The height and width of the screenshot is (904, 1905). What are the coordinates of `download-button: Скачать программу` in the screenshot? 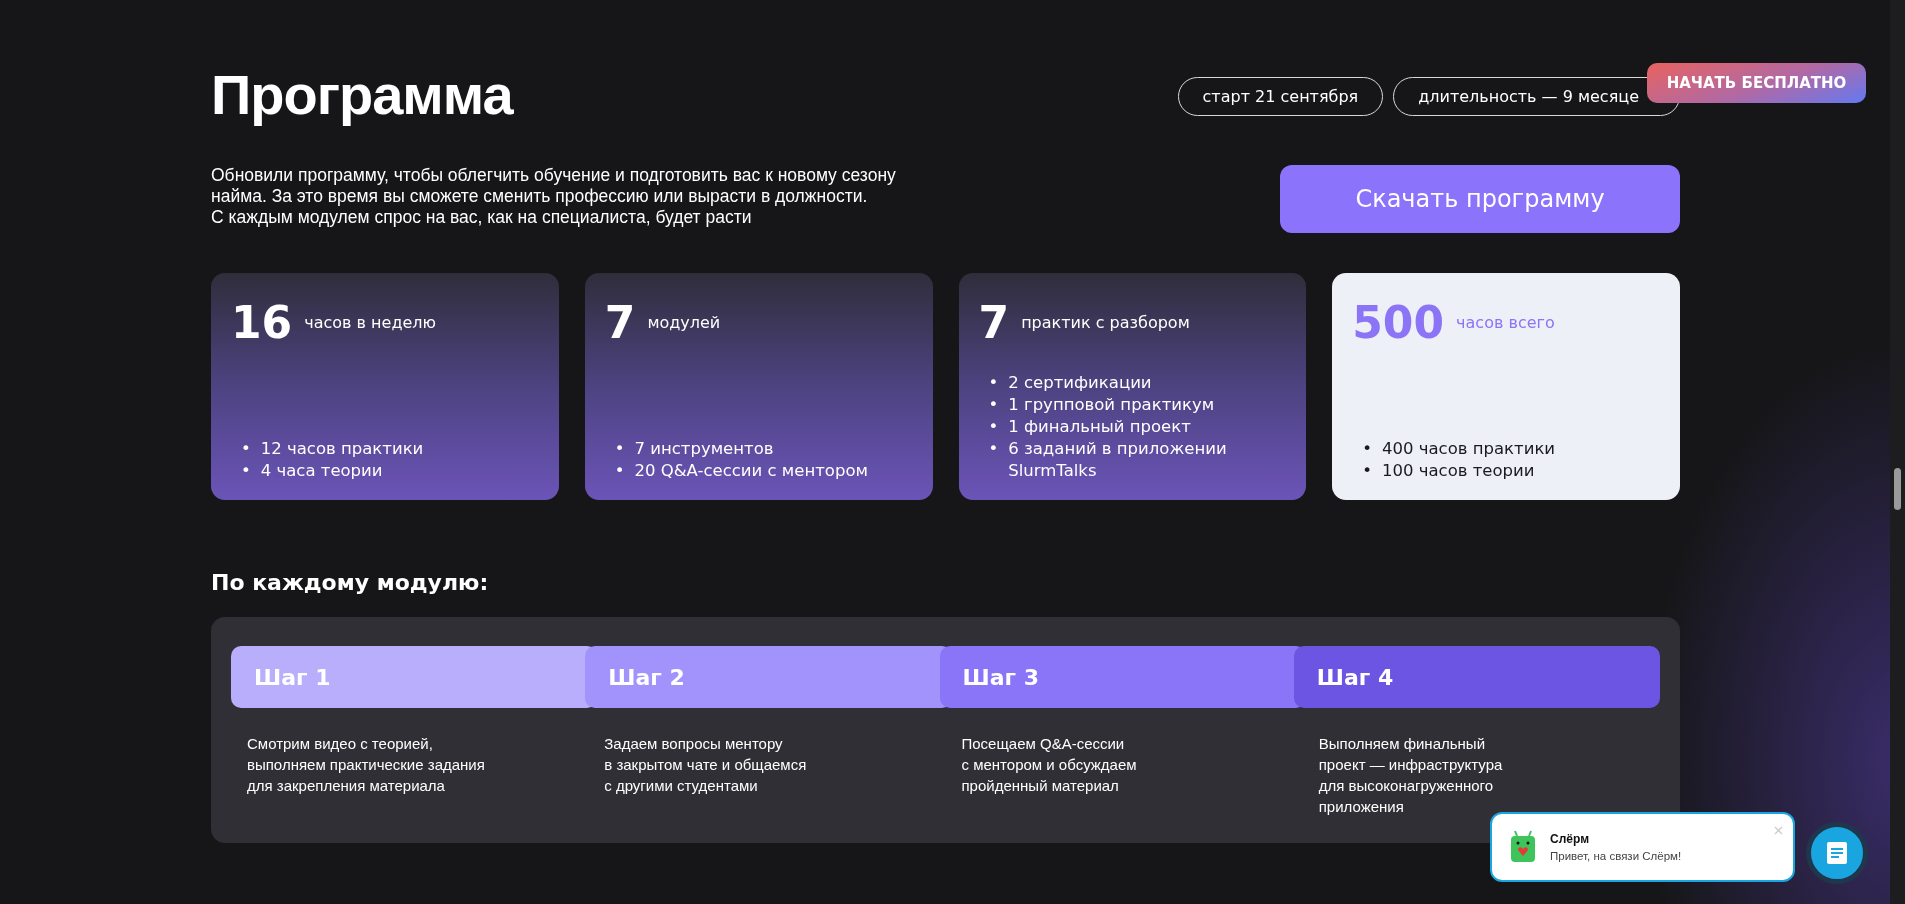 It's located at (1480, 199).